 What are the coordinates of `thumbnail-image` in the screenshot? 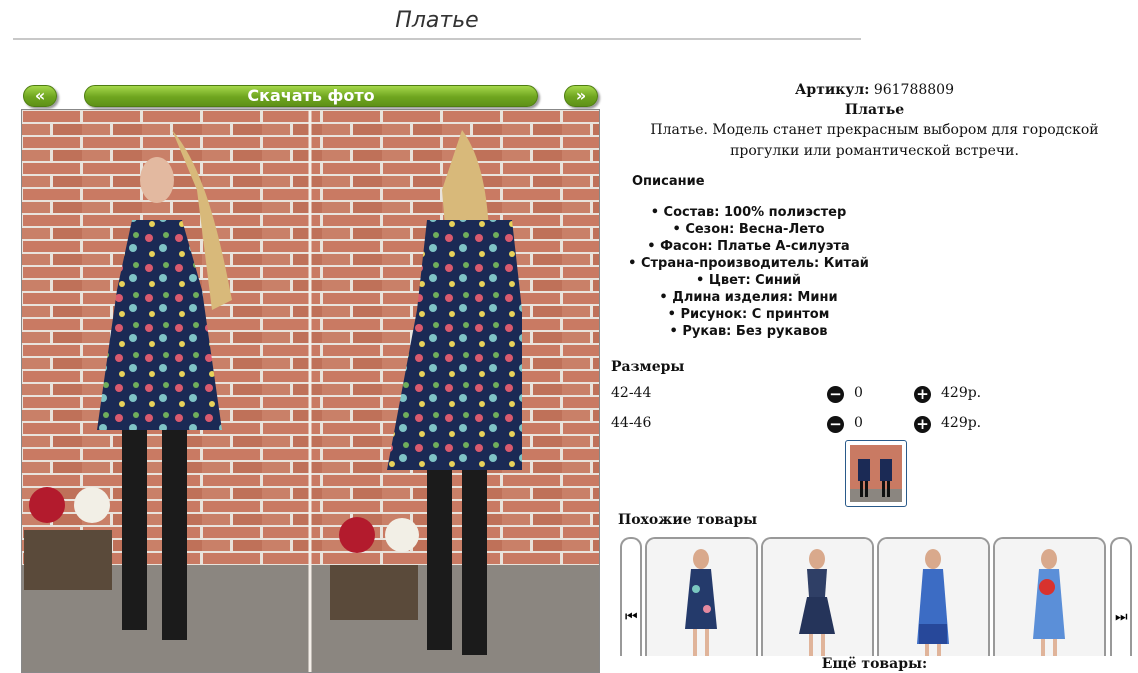 It's located at (876, 473).